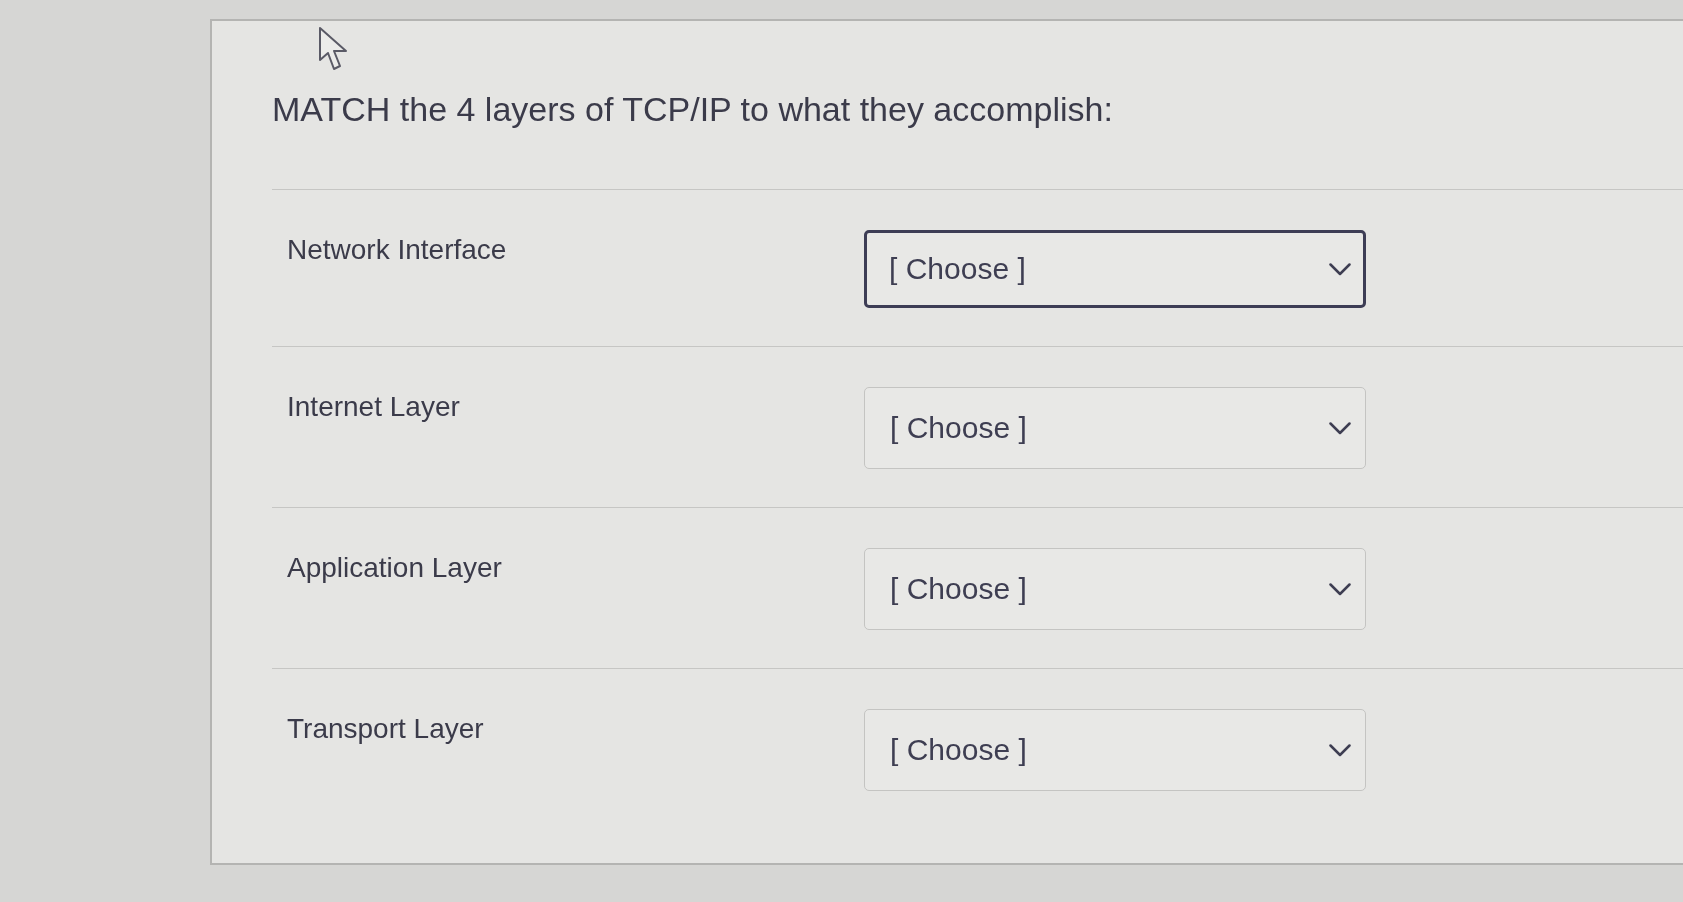 This screenshot has width=1683, height=902. What do you see at coordinates (692, 109) in the screenshot?
I see `question-text: MATCH the 4 layers of TCP/IP to what they accomplish:` at bounding box center [692, 109].